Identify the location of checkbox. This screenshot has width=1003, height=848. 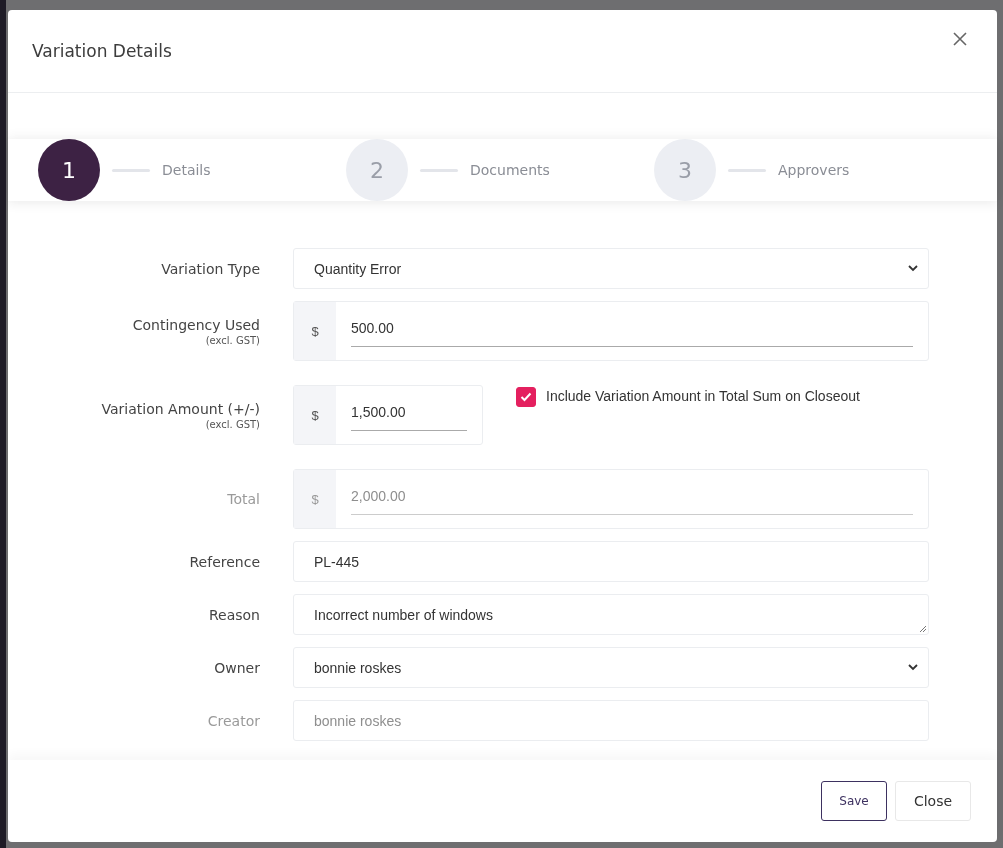
(526, 397).